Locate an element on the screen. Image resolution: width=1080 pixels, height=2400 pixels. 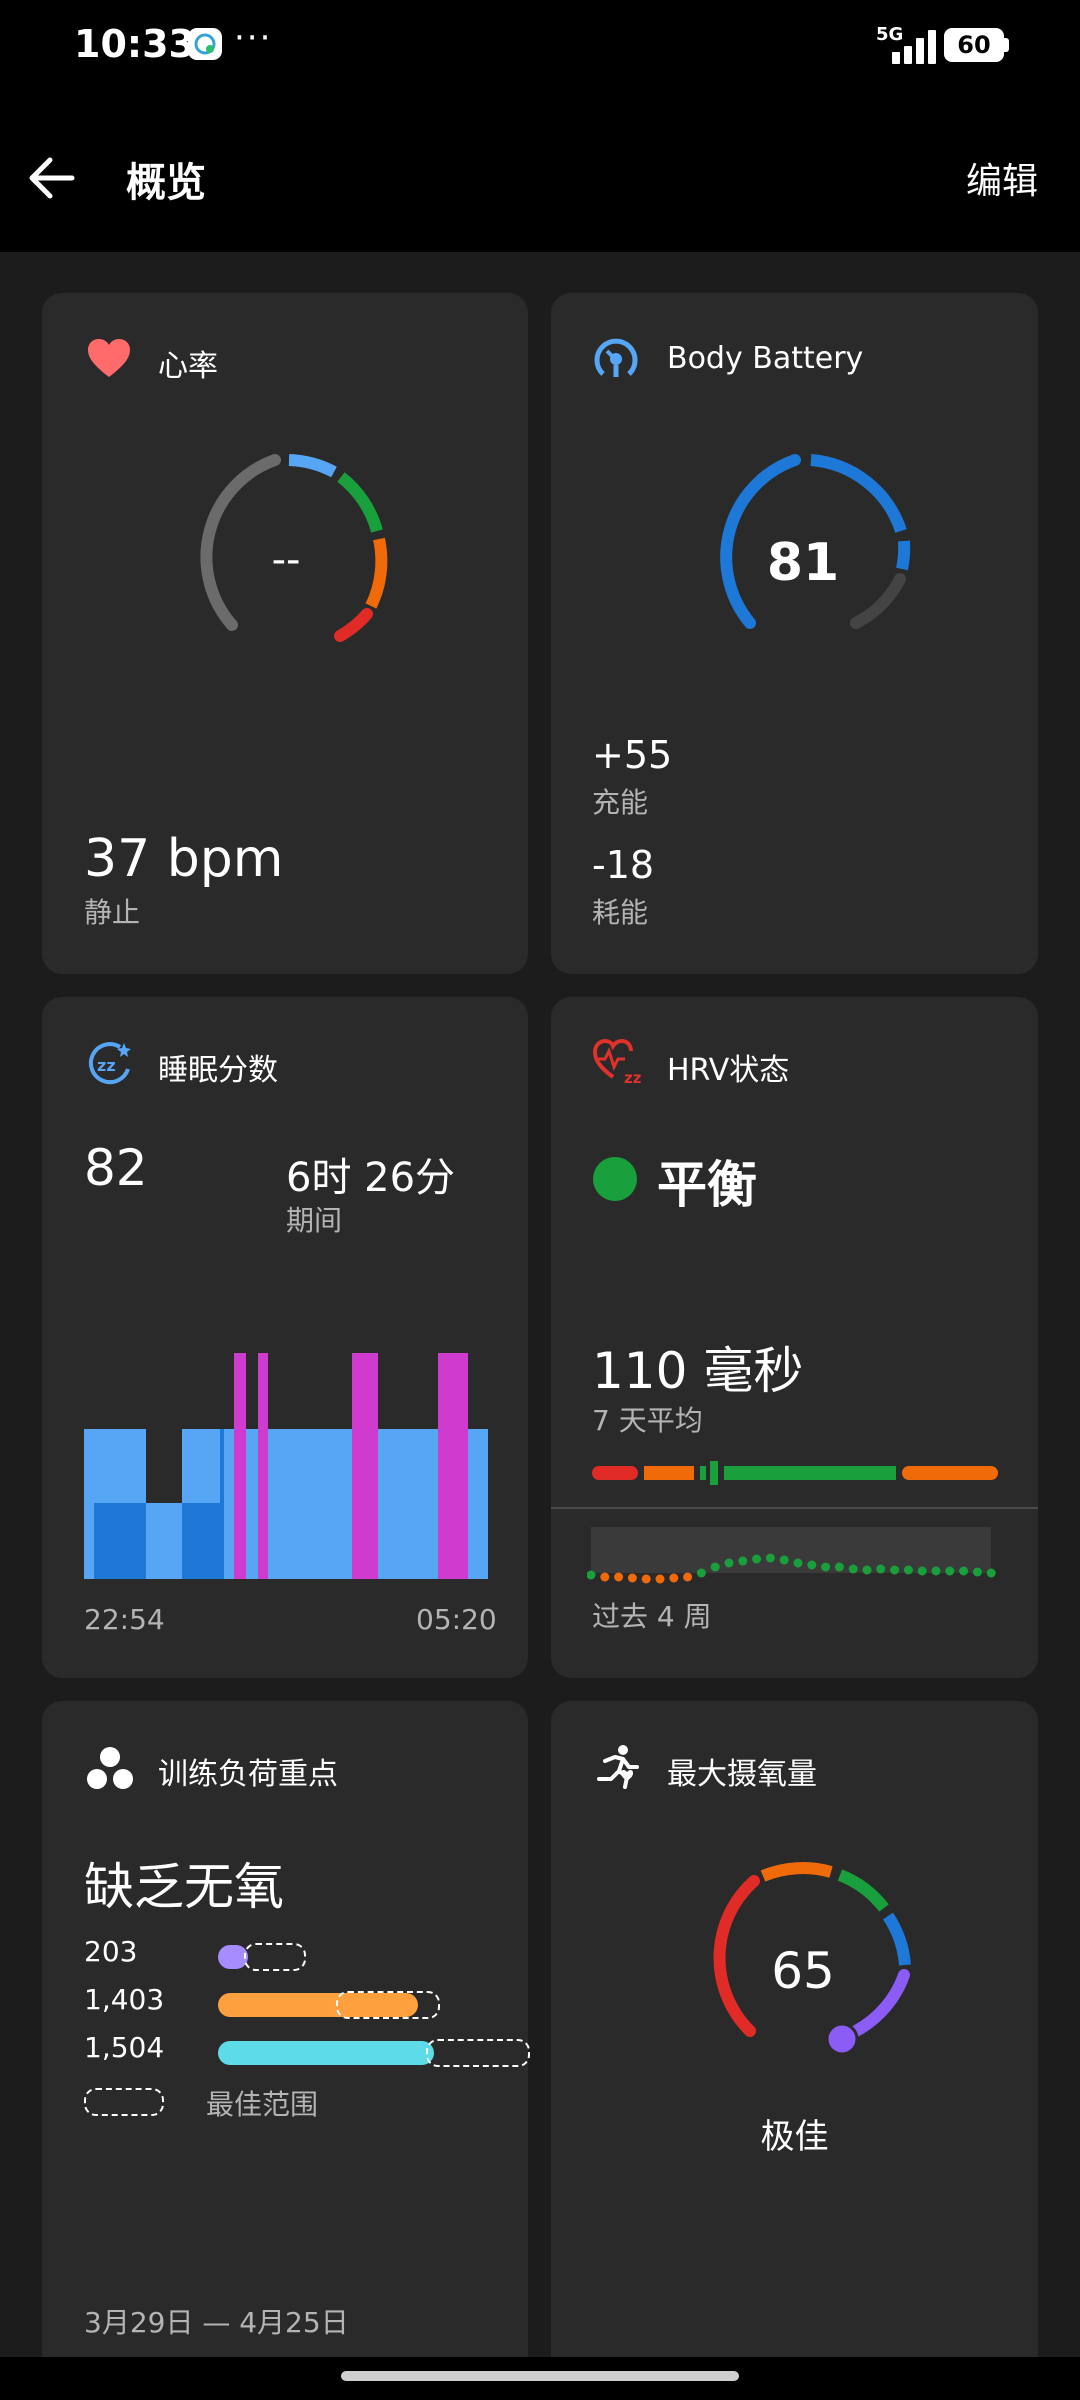
charged-label: 充能 is located at coordinates (620, 802).